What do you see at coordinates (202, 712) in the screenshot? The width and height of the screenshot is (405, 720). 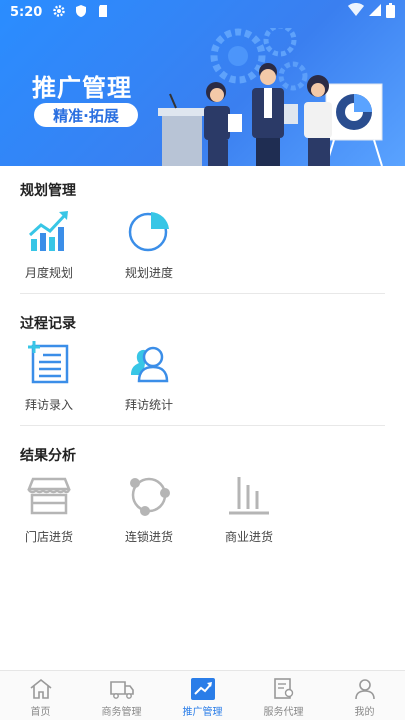 I see `nav-label: 推广管理` at bounding box center [202, 712].